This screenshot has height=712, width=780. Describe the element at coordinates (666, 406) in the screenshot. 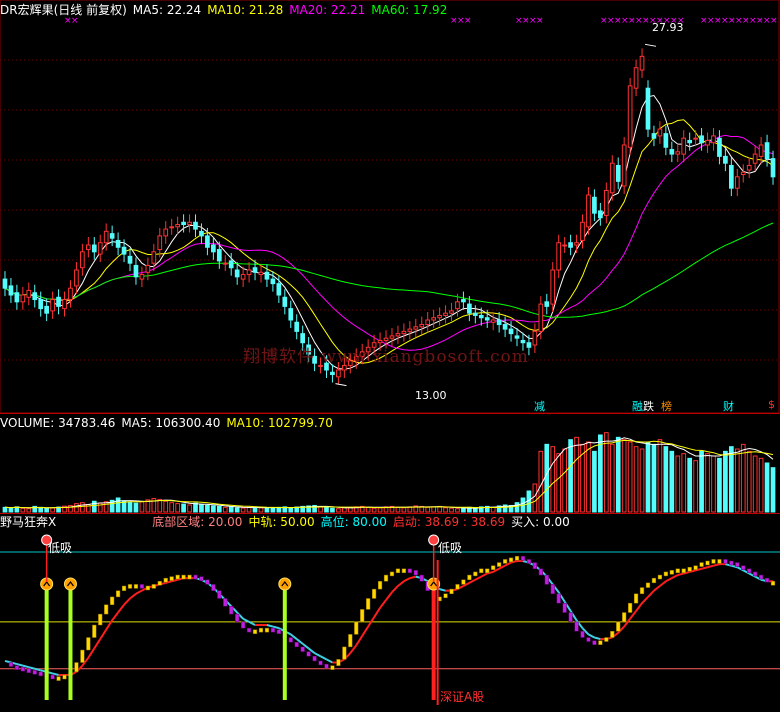

I see `event-tag-bang: 榜` at that location.